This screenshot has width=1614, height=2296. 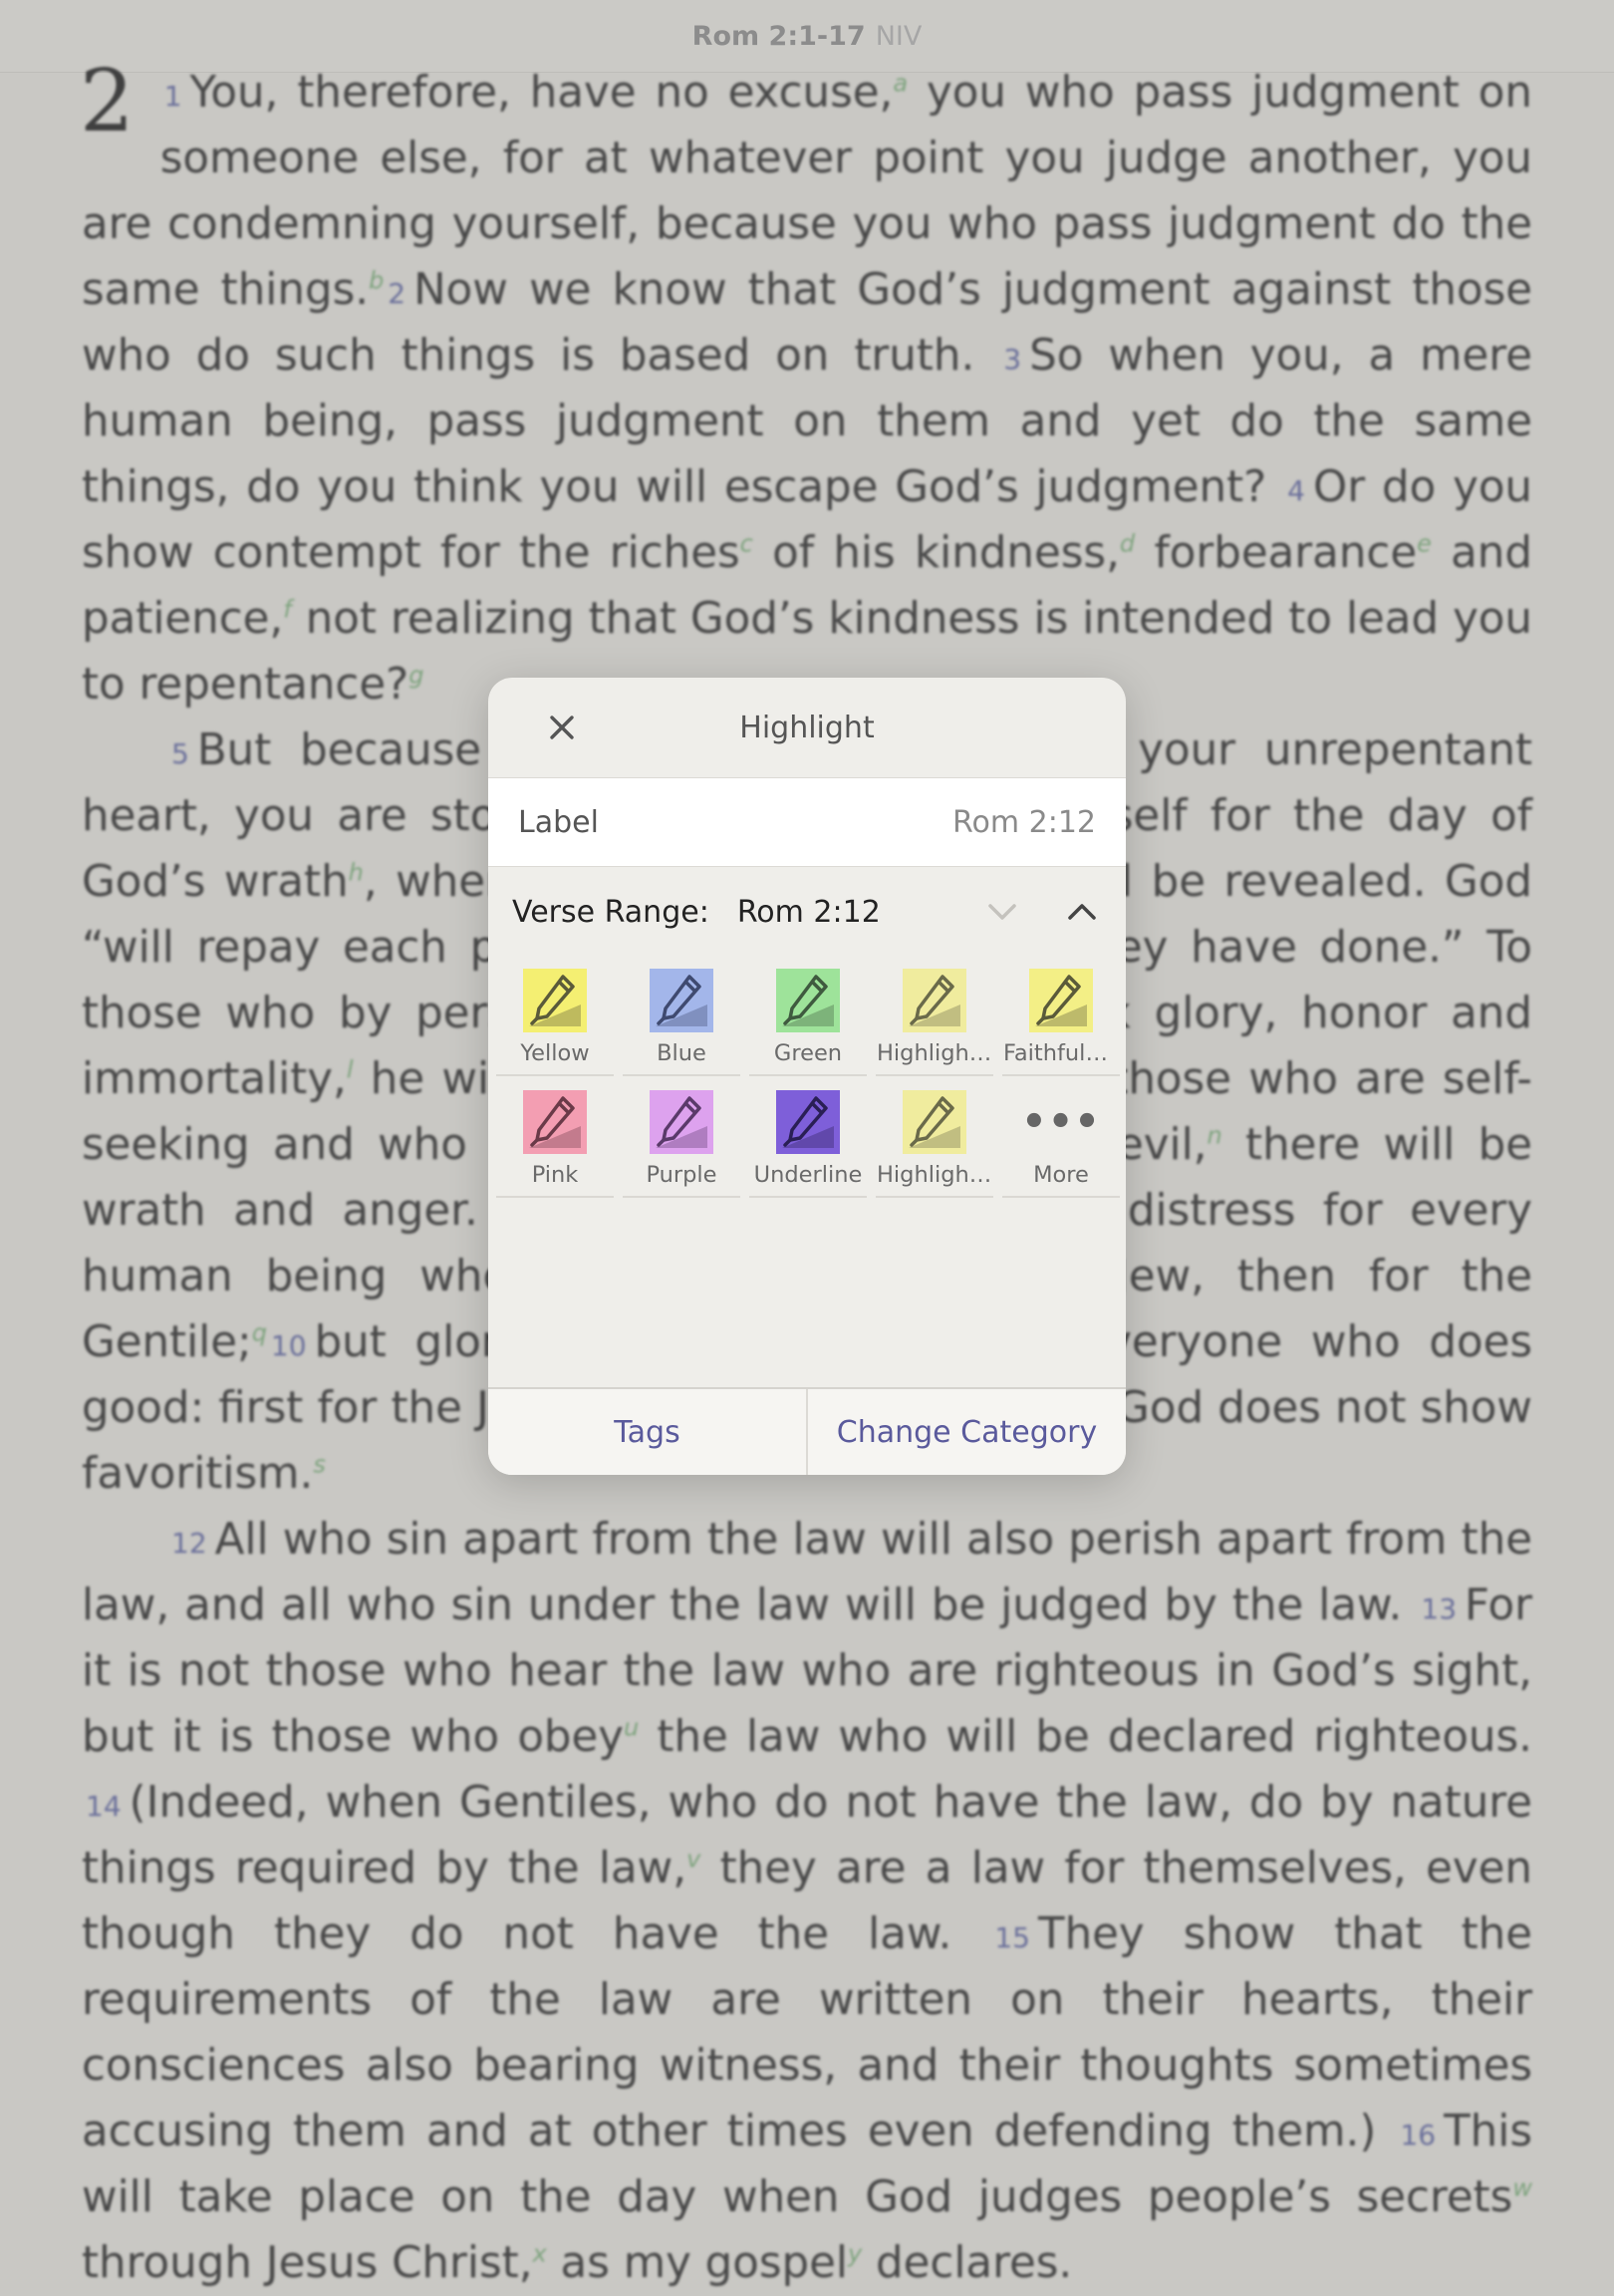 What do you see at coordinates (555, 1053) in the screenshot?
I see `highlight-style-label: Yellow` at bounding box center [555, 1053].